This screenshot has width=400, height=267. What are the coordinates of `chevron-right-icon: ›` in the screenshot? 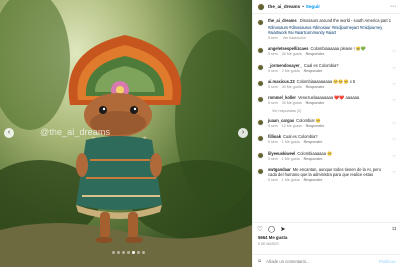 It's located at (243, 132).